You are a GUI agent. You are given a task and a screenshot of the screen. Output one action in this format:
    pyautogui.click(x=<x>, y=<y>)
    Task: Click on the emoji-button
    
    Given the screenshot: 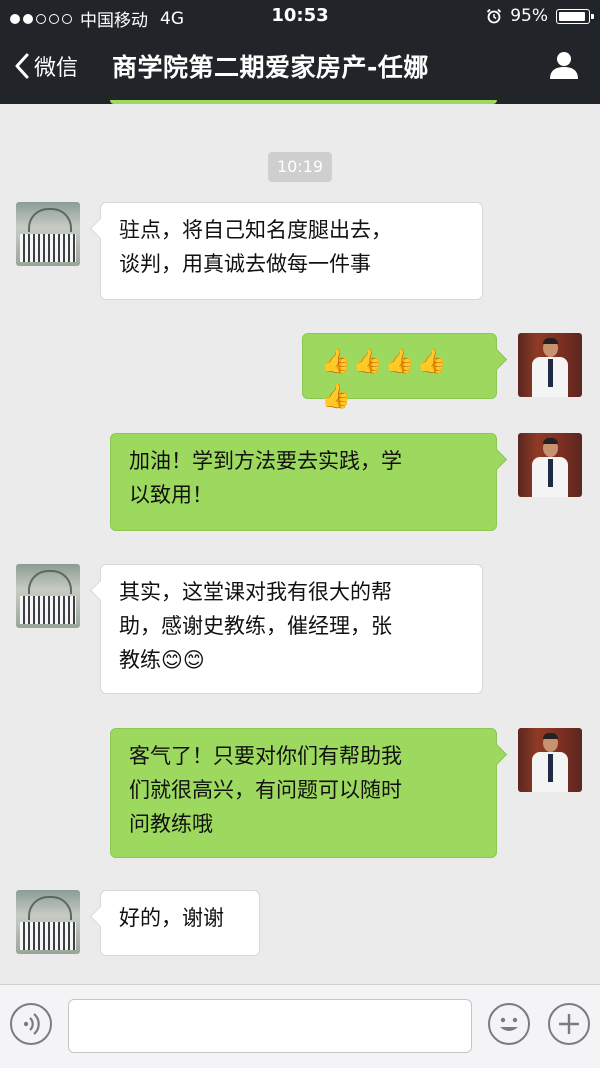 What is the action you would take?
    pyautogui.click(x=509, y=1024)
    